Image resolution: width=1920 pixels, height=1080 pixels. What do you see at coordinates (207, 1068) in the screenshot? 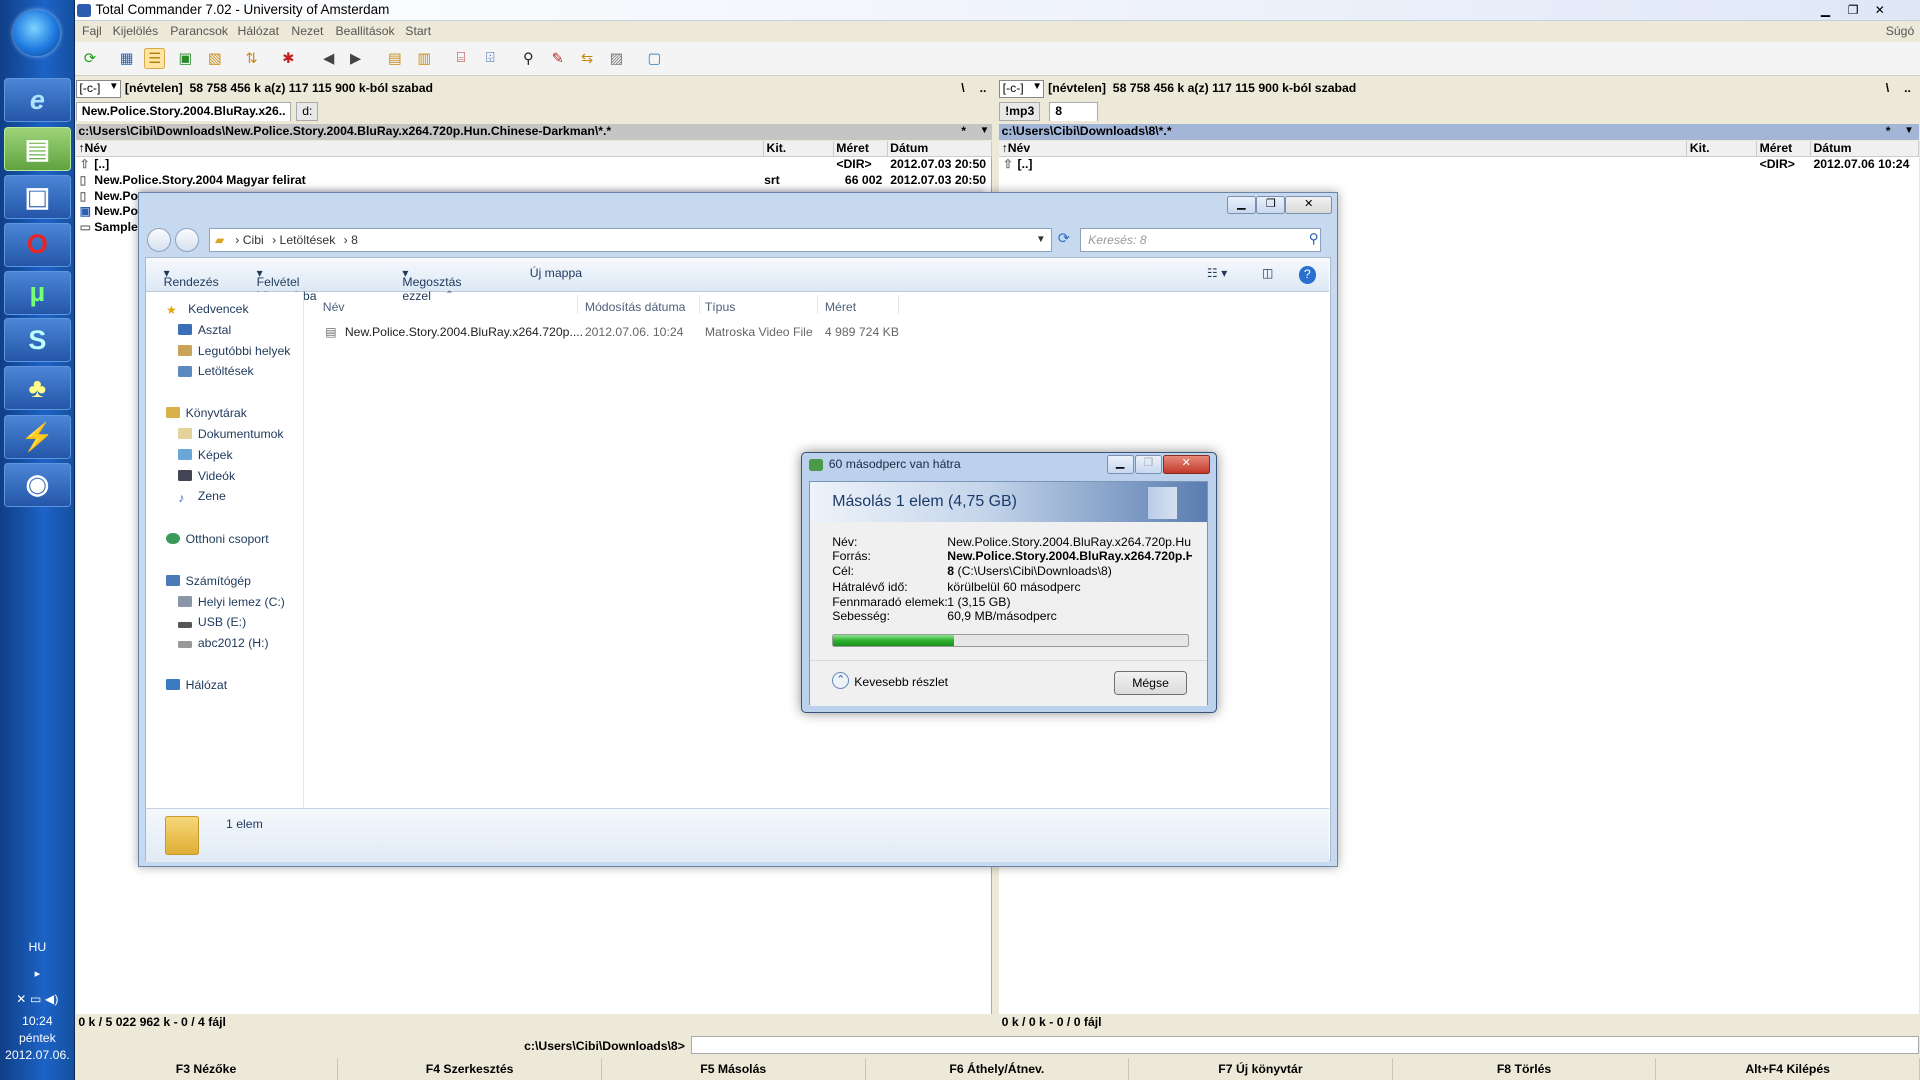
I see `f3-view-button: F3 Nézőke` at bounding box center [207, 1068].